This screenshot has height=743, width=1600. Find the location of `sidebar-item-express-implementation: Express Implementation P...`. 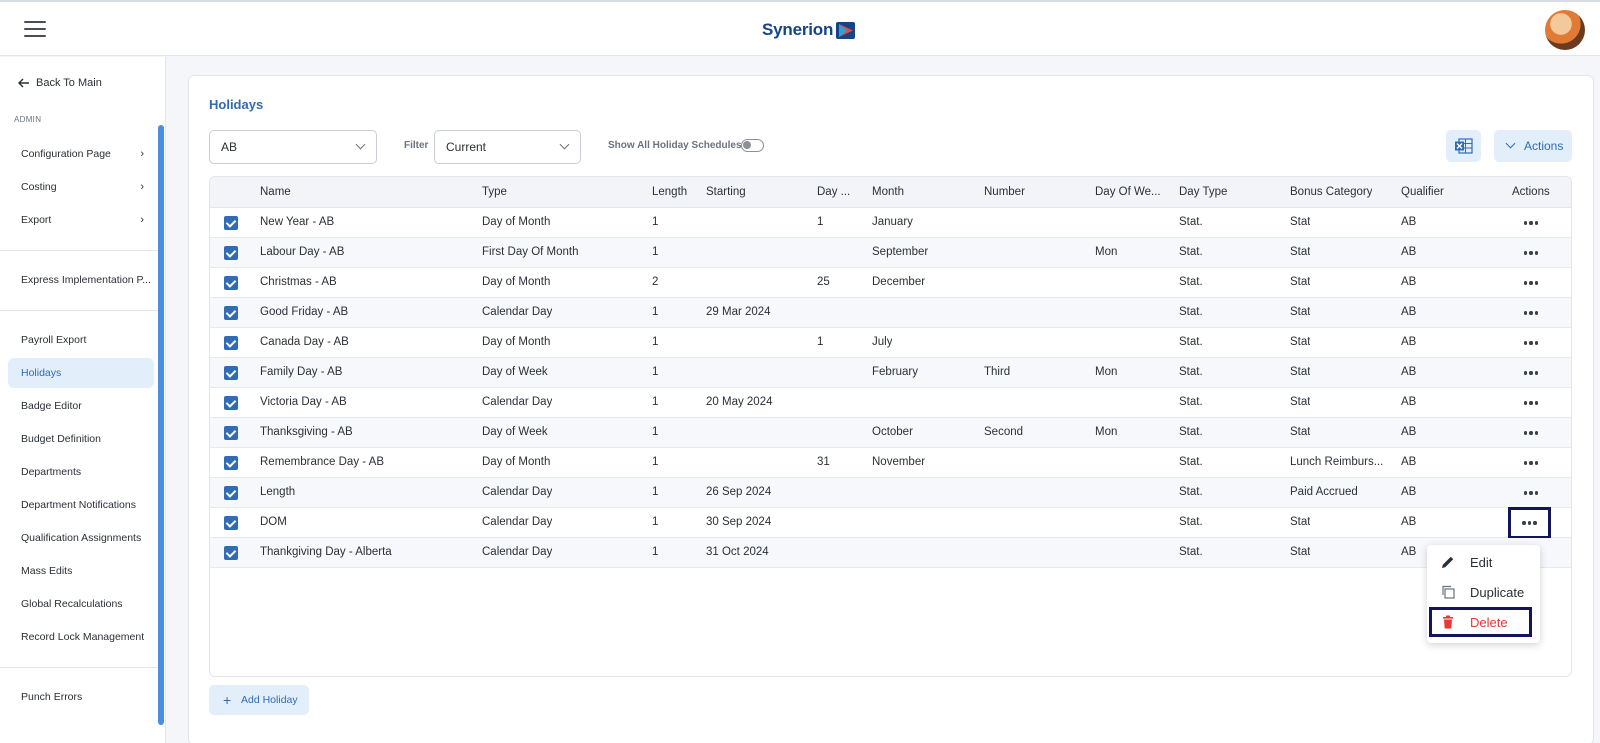

sidebar-item-express-implementation: Express Implementation P... is located at coordinates (81, 280).